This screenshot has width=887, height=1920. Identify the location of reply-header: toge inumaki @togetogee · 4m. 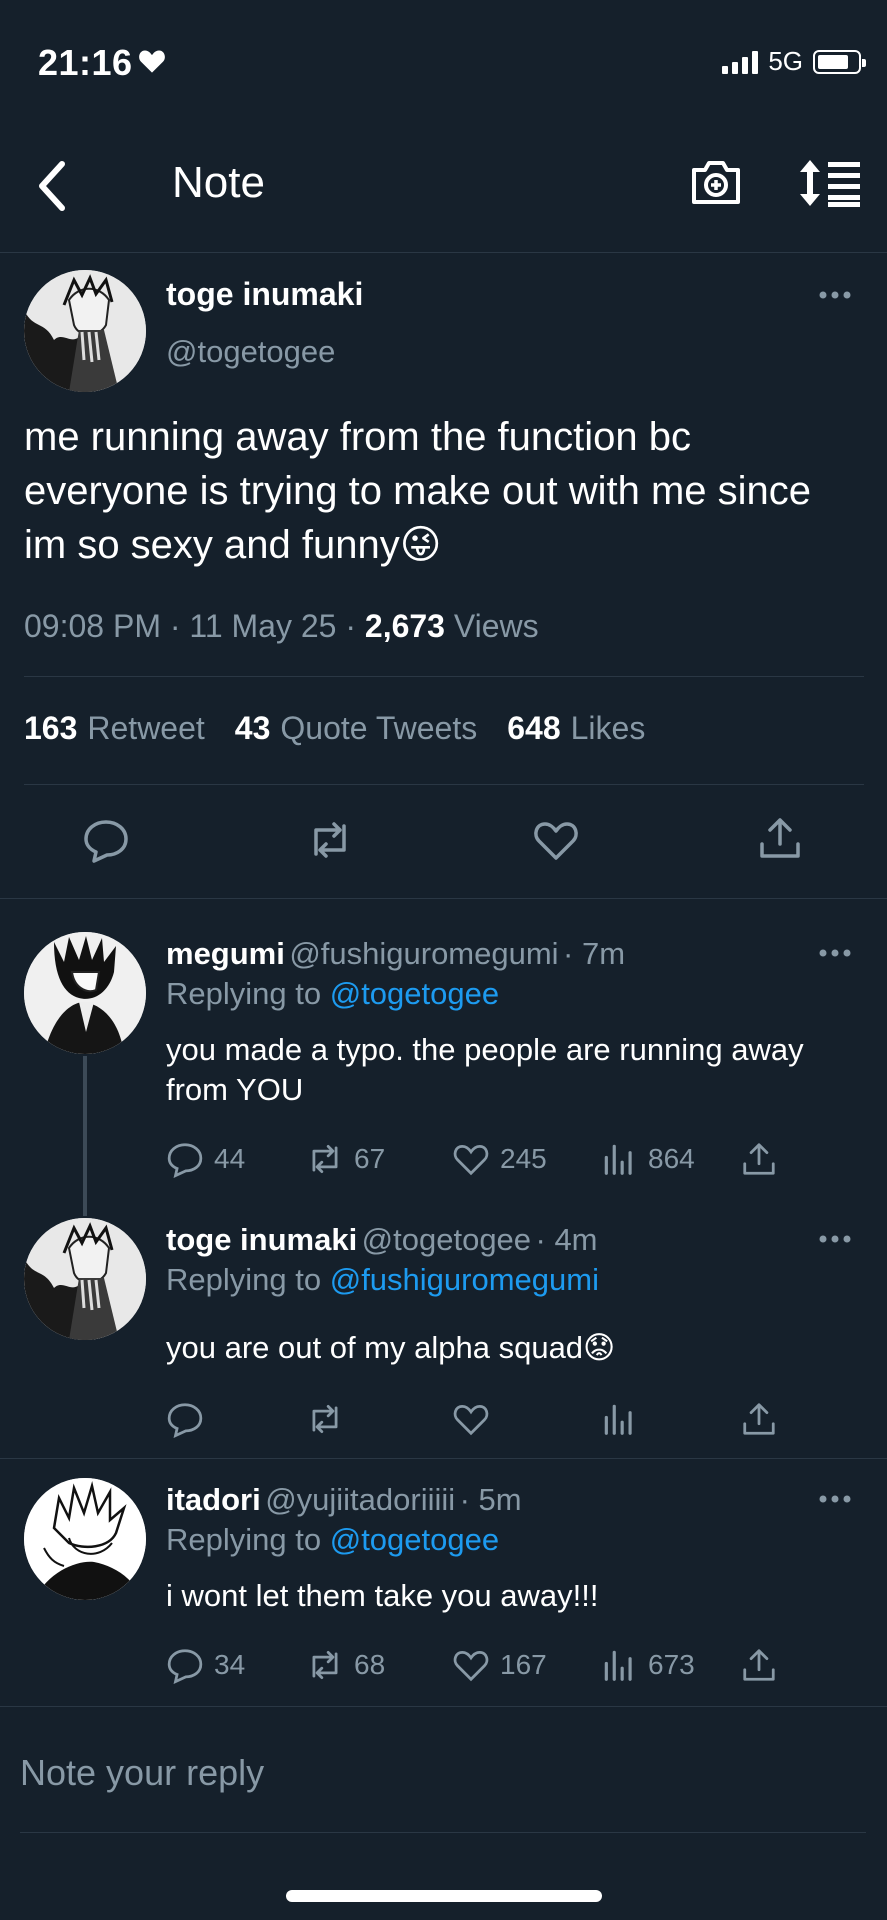
(382, 1239).